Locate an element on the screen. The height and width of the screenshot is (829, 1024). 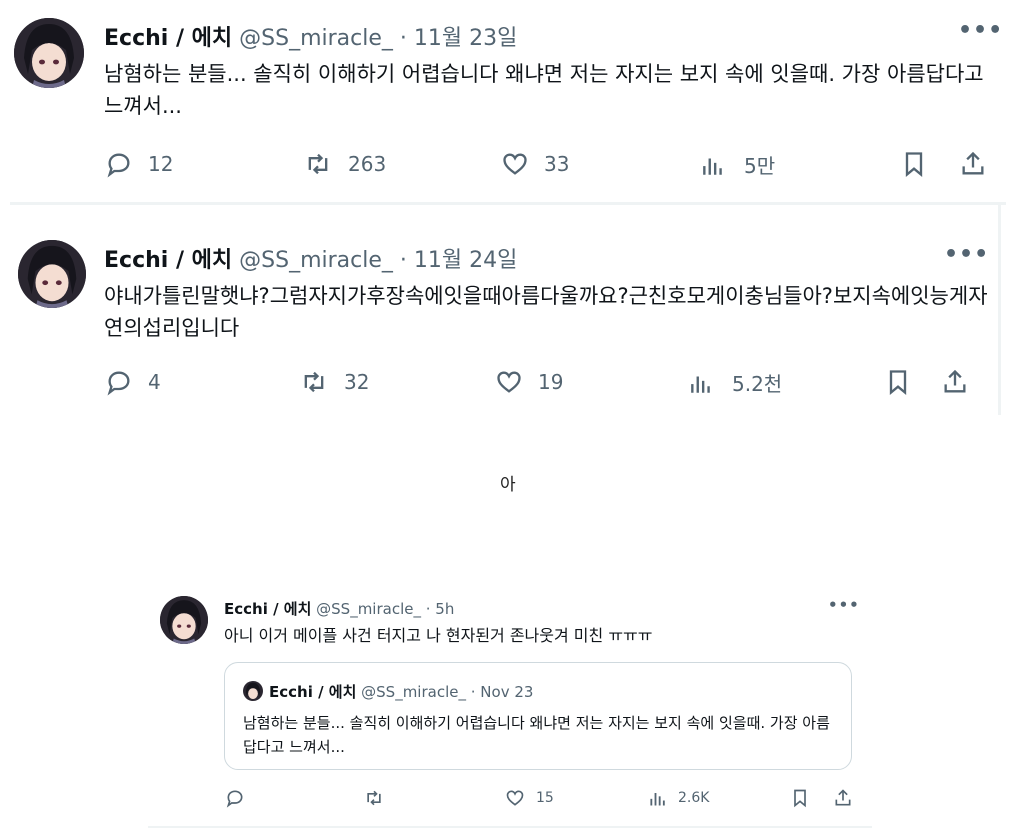
reply-button: 4 is located at coordinates (132, 382).